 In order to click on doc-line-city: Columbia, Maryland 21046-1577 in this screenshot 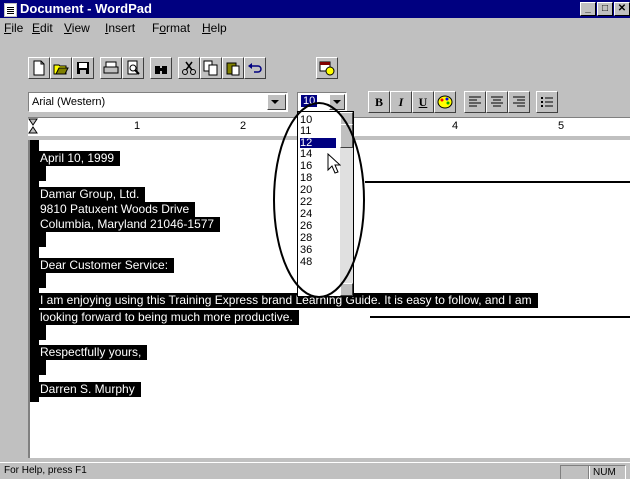, I will do `click(129, 224)`.